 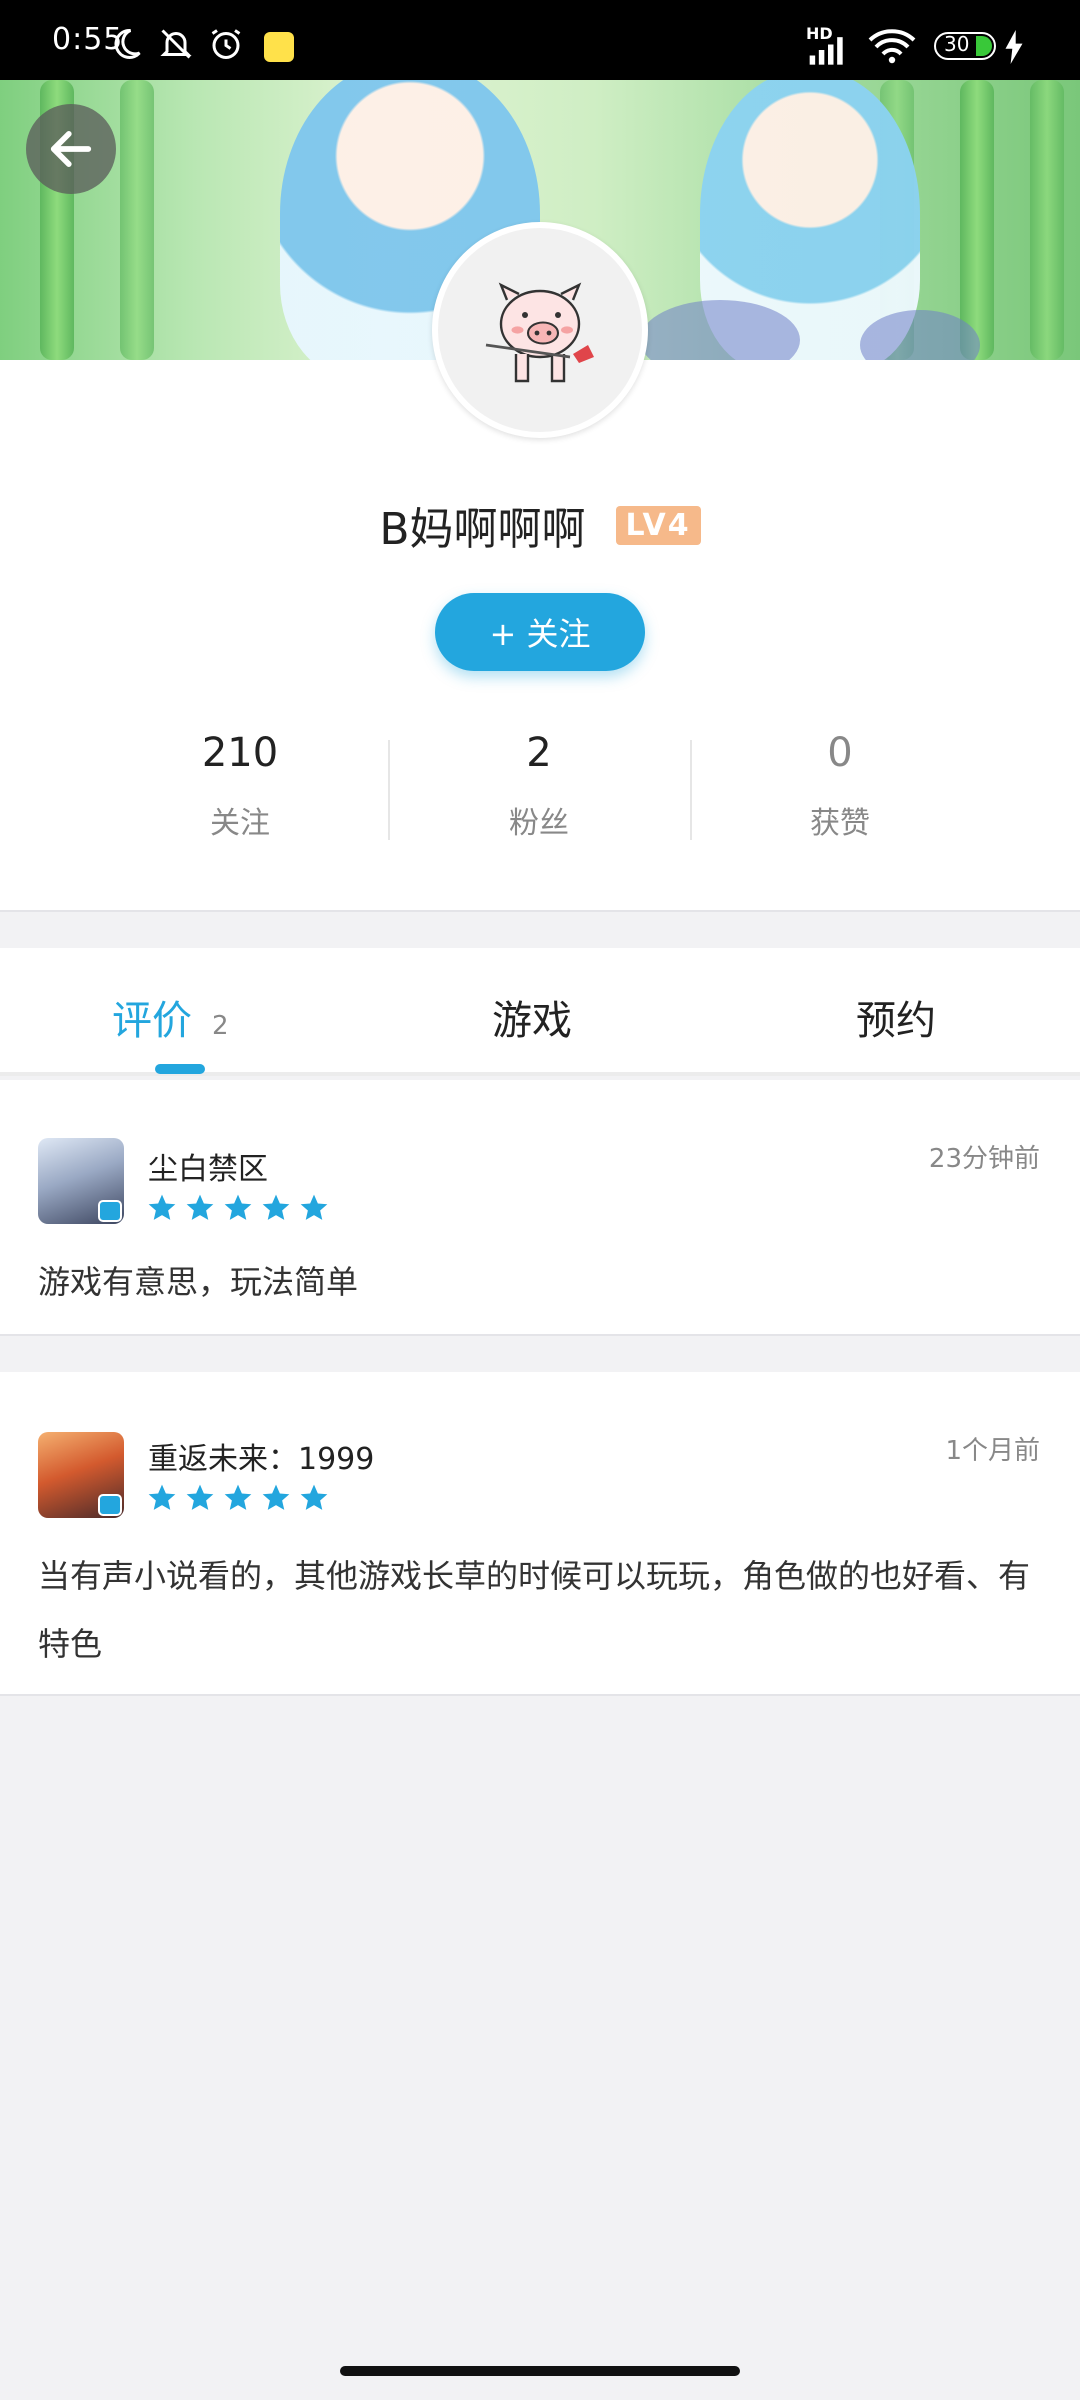 I want to click on stat-likes-value: 0, so click(x=840, y=753).